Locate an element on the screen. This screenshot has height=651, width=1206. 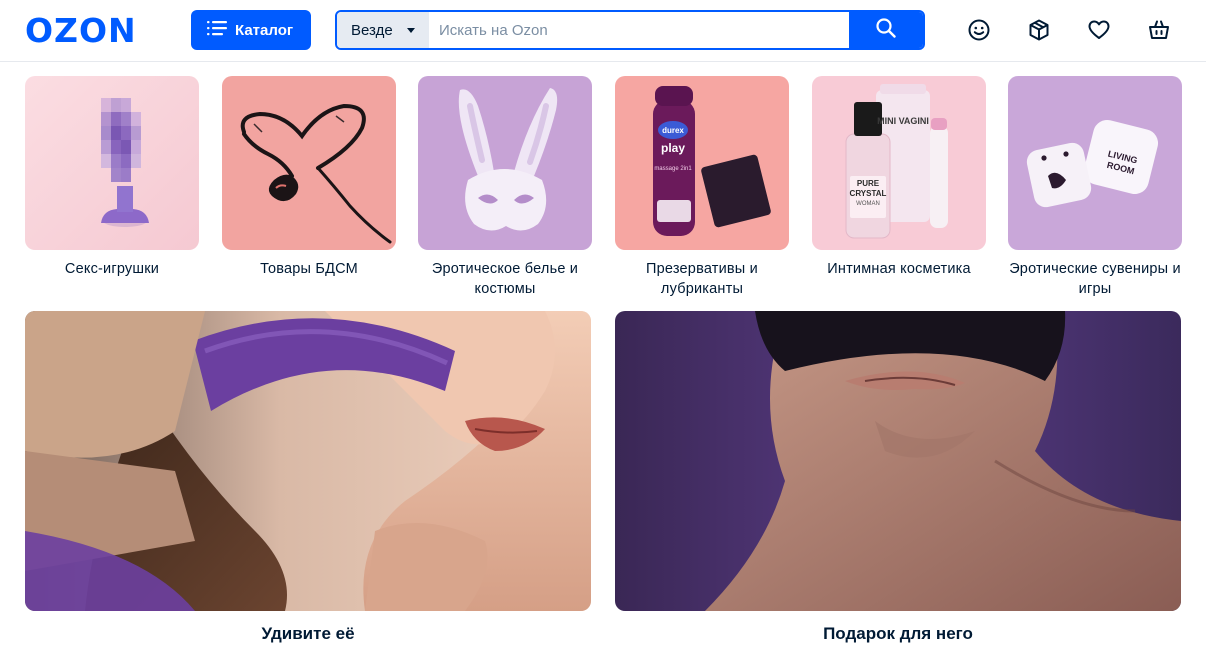
search-input is located at coordinates (639, 30).